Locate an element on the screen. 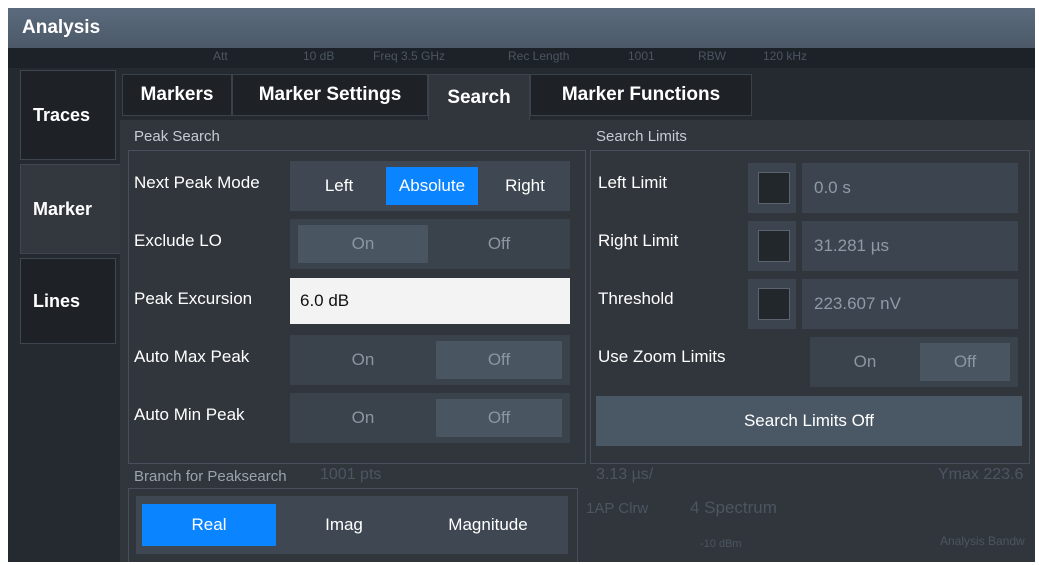 This screenshot has height=565, width=1039. title-bar: Analysis is located at coordinates (521, 28).